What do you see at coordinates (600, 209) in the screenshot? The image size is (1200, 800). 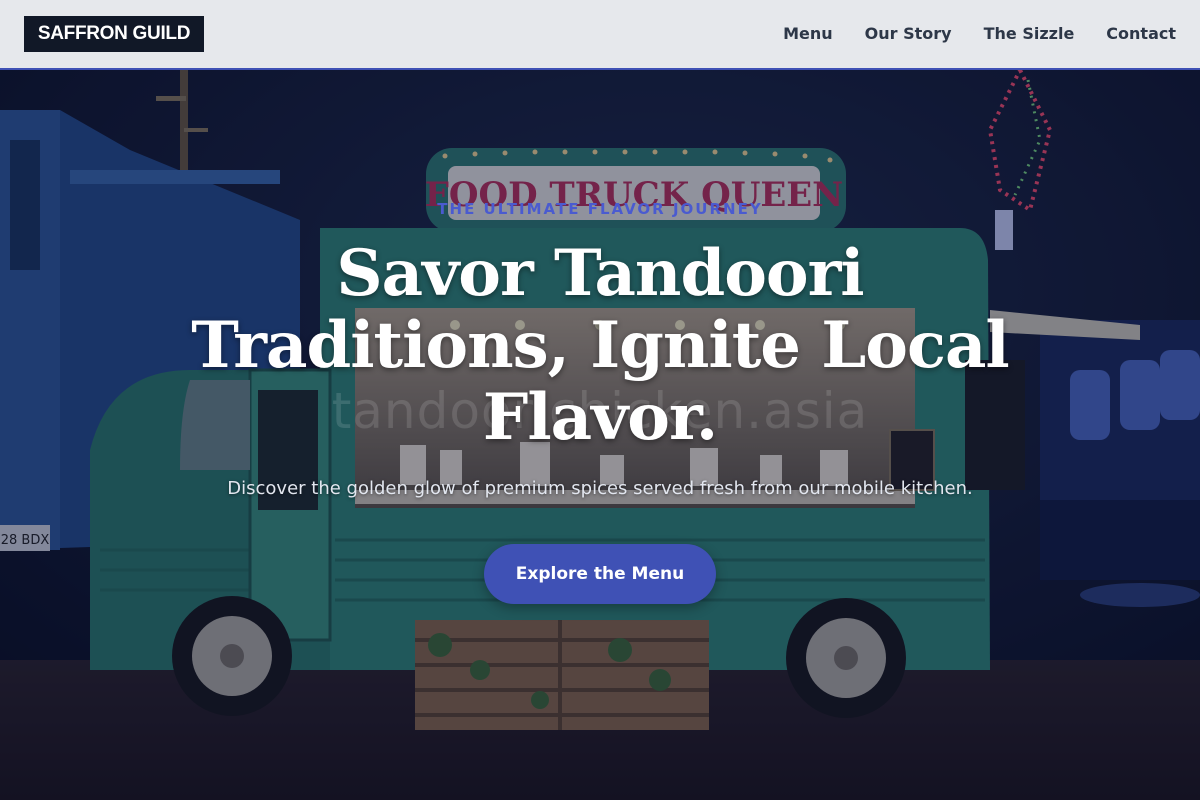 I see `hero-eyebrow: THE ULTIMATE FLAVOR JOURNEY` at bounding box center [600, 209].